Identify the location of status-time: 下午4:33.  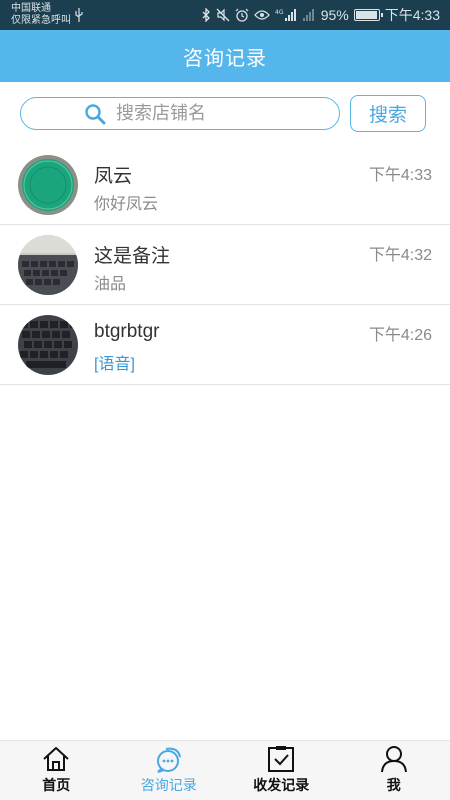
(412, 15).